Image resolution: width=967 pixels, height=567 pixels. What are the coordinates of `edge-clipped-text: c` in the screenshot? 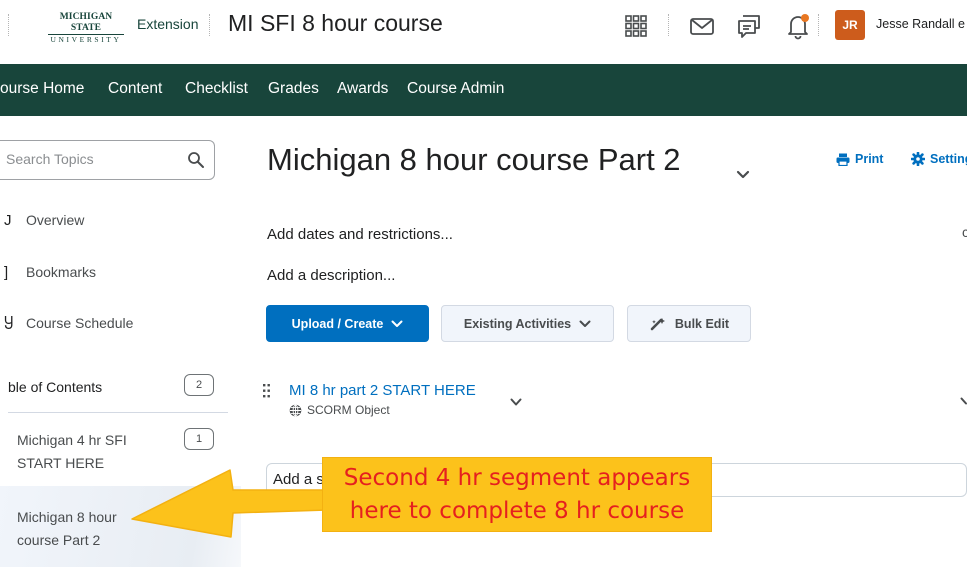 It's located at (964, 232).